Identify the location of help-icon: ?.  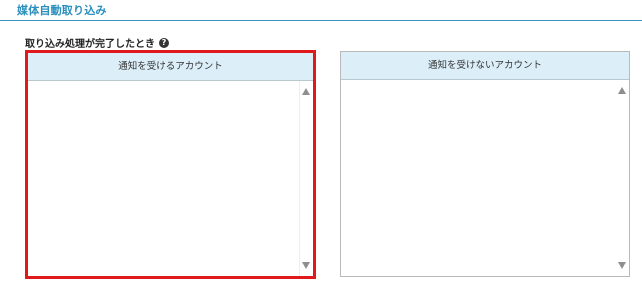
(164, 42).